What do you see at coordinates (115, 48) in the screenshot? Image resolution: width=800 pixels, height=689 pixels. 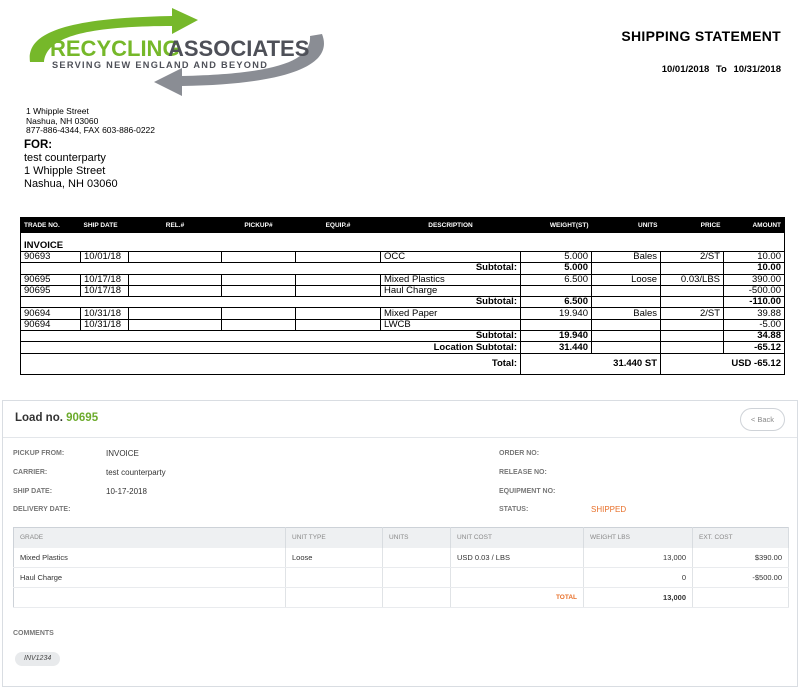 I see `logo-name-part1: RECYCLING` at bounding box center [115, 48].